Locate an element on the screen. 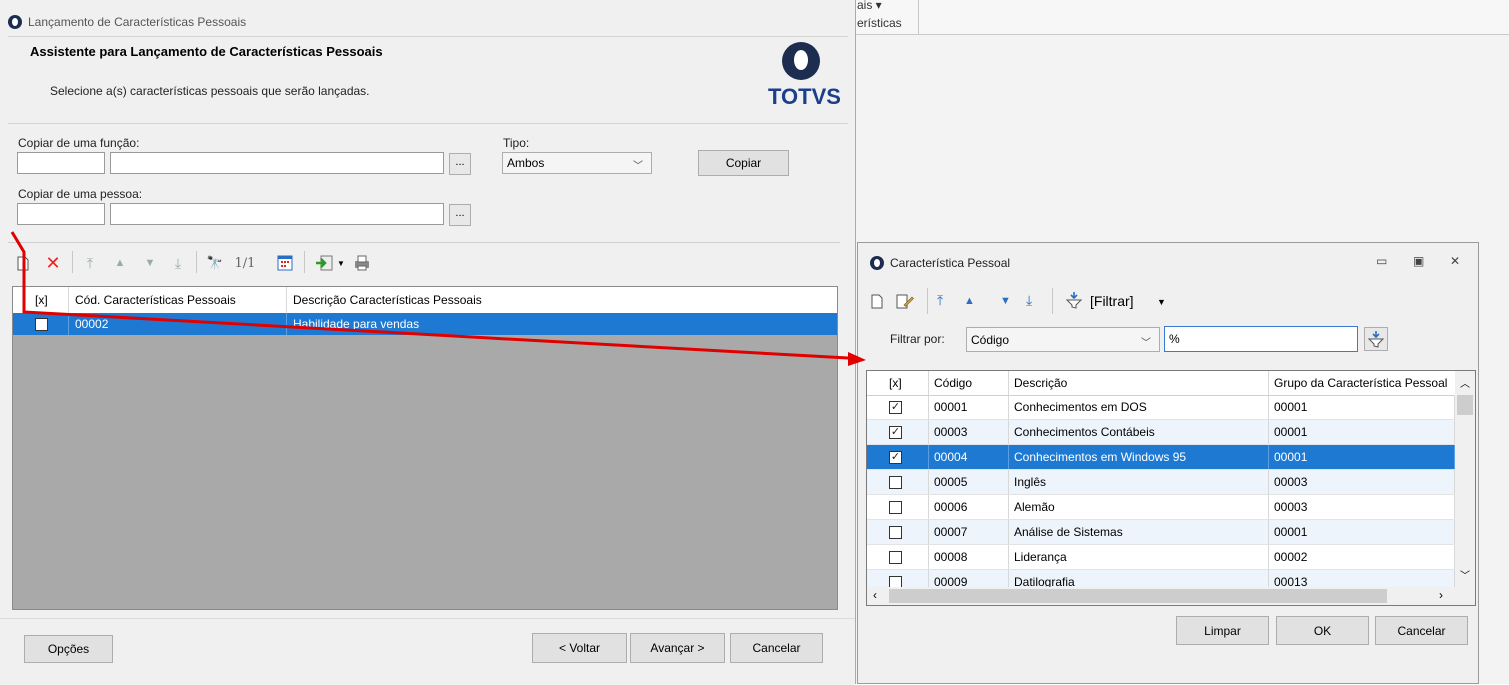  minimize-icon: ▭ is located at coordinates (1381, 261).